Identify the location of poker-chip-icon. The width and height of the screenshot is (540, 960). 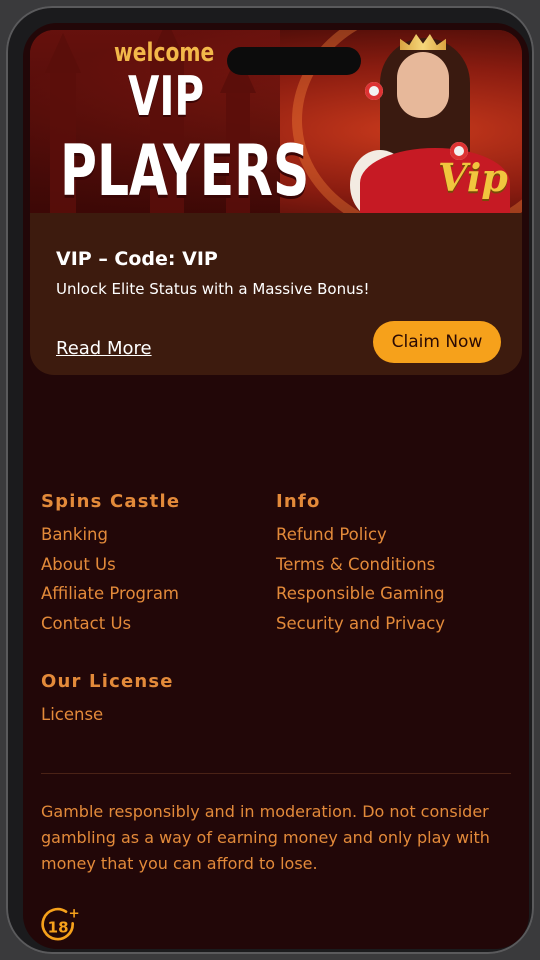
(374, 91).